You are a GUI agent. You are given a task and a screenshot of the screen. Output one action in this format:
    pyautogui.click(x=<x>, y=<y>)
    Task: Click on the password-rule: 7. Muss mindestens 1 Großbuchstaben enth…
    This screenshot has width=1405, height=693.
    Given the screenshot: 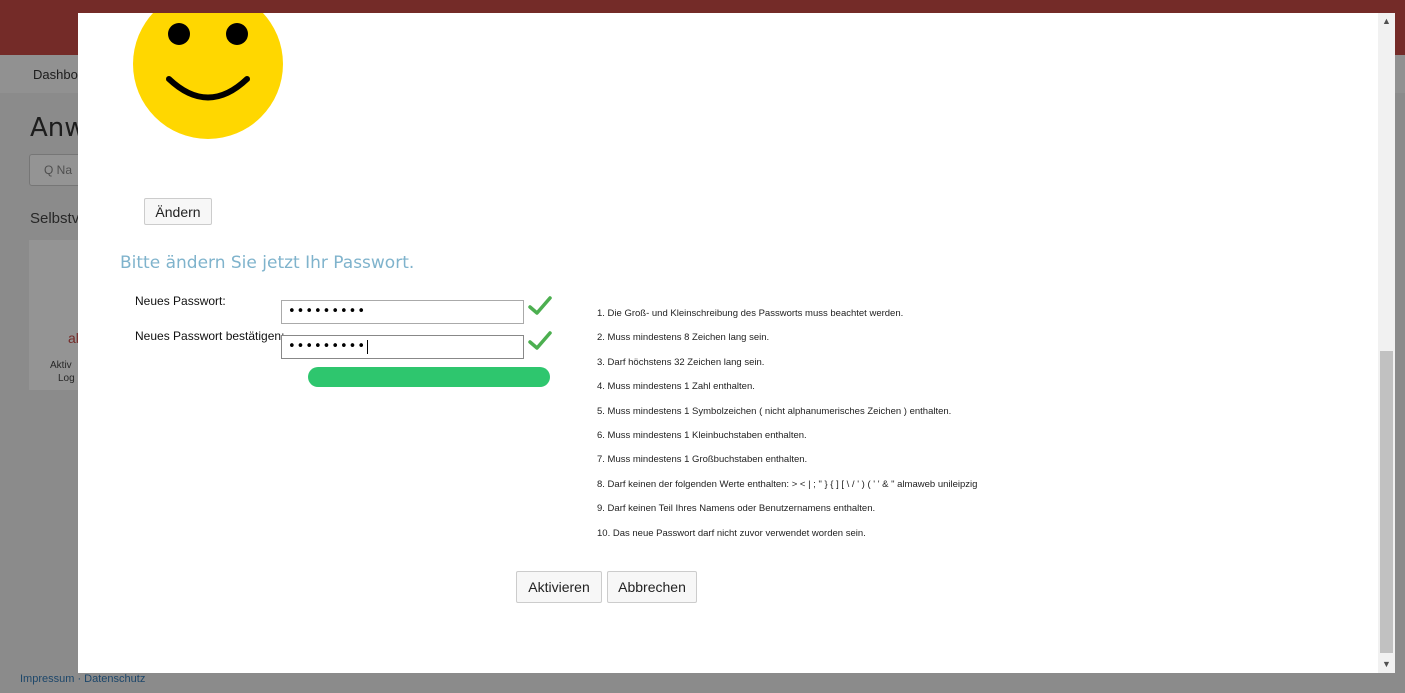 What is the action you would take?
    pyautogui.click(x=702, y=460)
    